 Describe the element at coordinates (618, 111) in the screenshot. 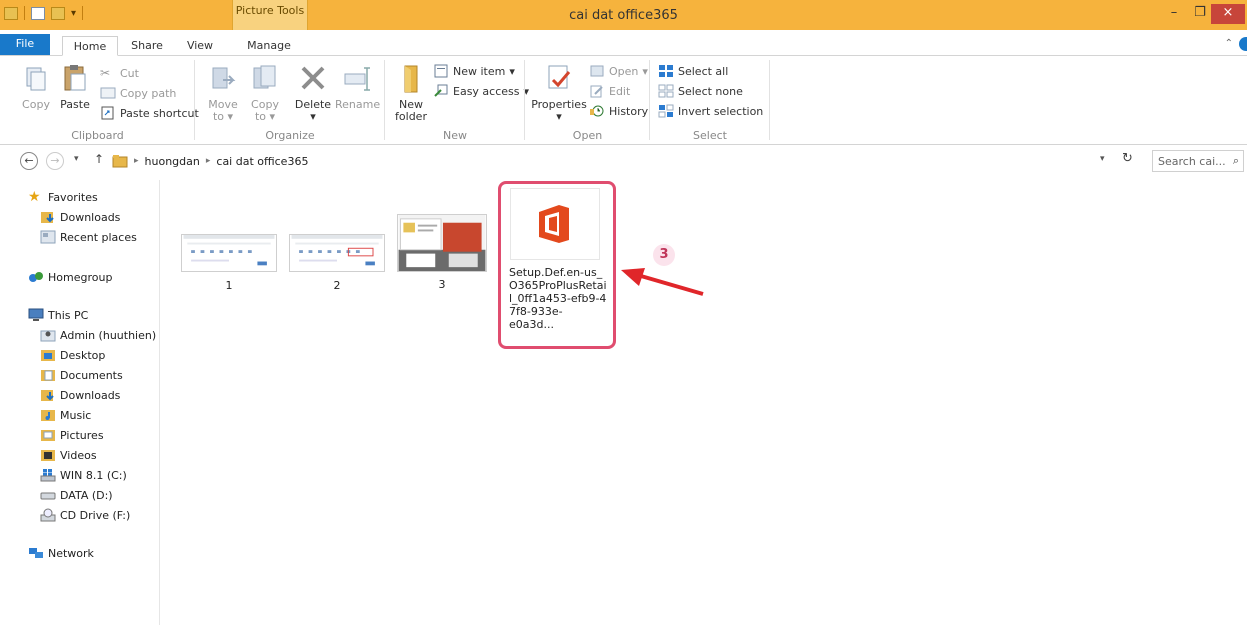

I see `history-button: History` at that location.